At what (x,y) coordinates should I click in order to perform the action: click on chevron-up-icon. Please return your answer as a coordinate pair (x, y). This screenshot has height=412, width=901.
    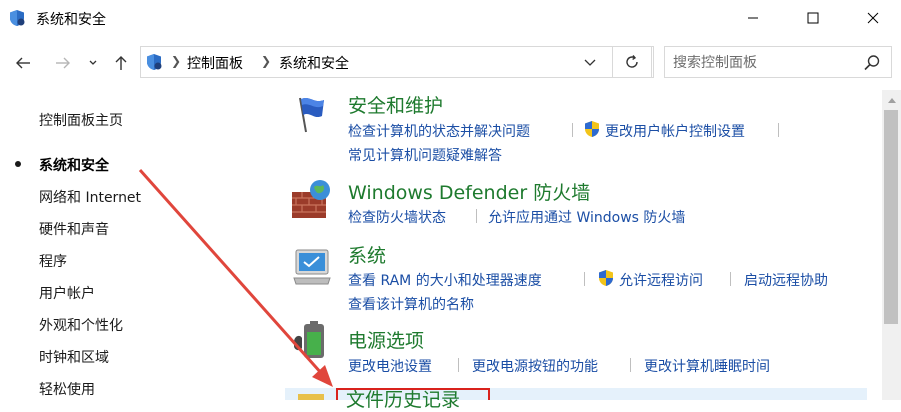
    Looking at the image, I should click on (891, 100).